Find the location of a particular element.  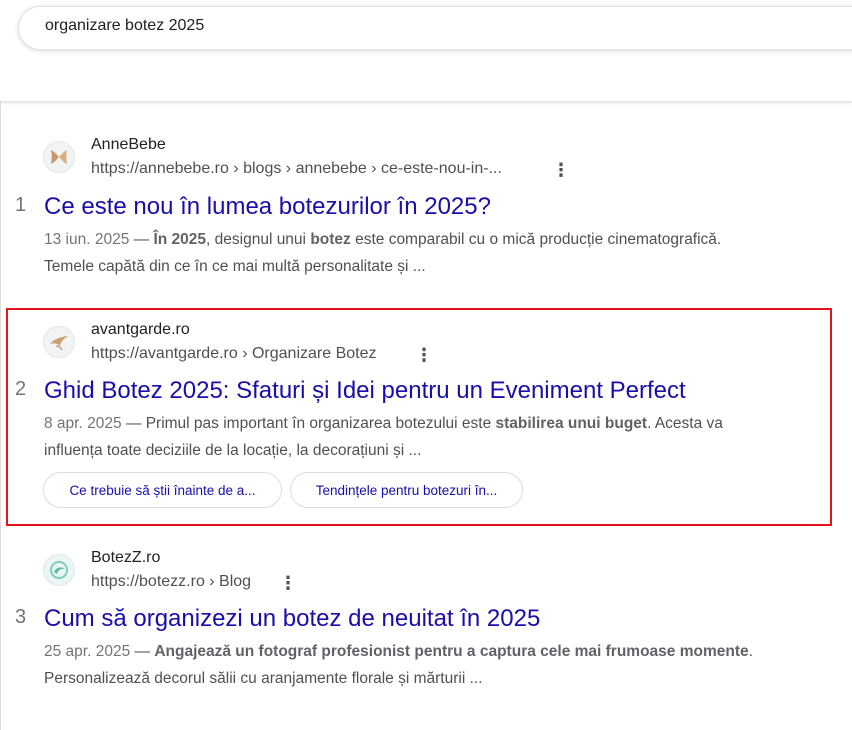

snippet-date: 8 apr. 2025 is located at coordinates (83, 423).